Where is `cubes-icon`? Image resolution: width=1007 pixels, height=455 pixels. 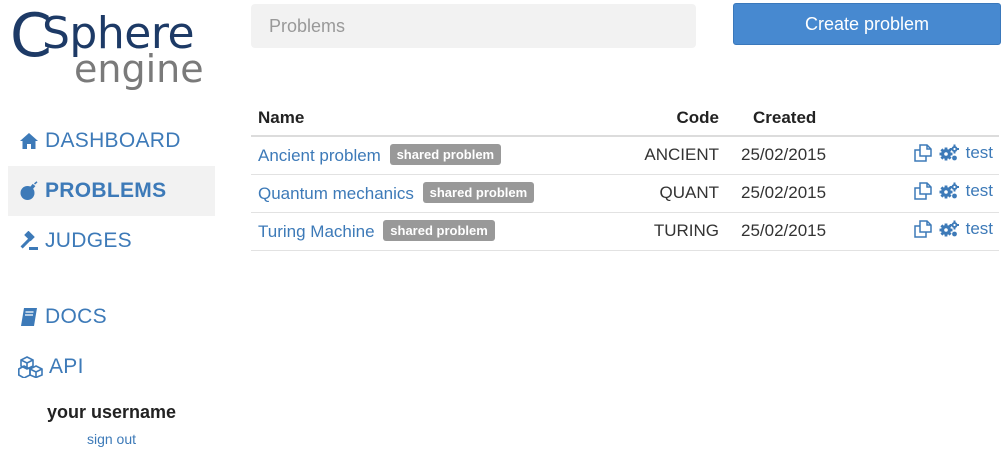
cubes-icon is located at coordinates (31, 367).